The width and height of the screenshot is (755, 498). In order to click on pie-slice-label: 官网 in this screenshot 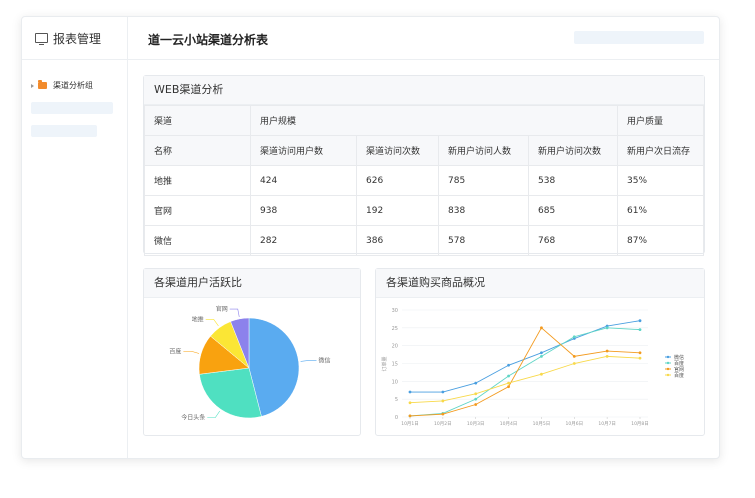, I will do `click(222, 309)`.